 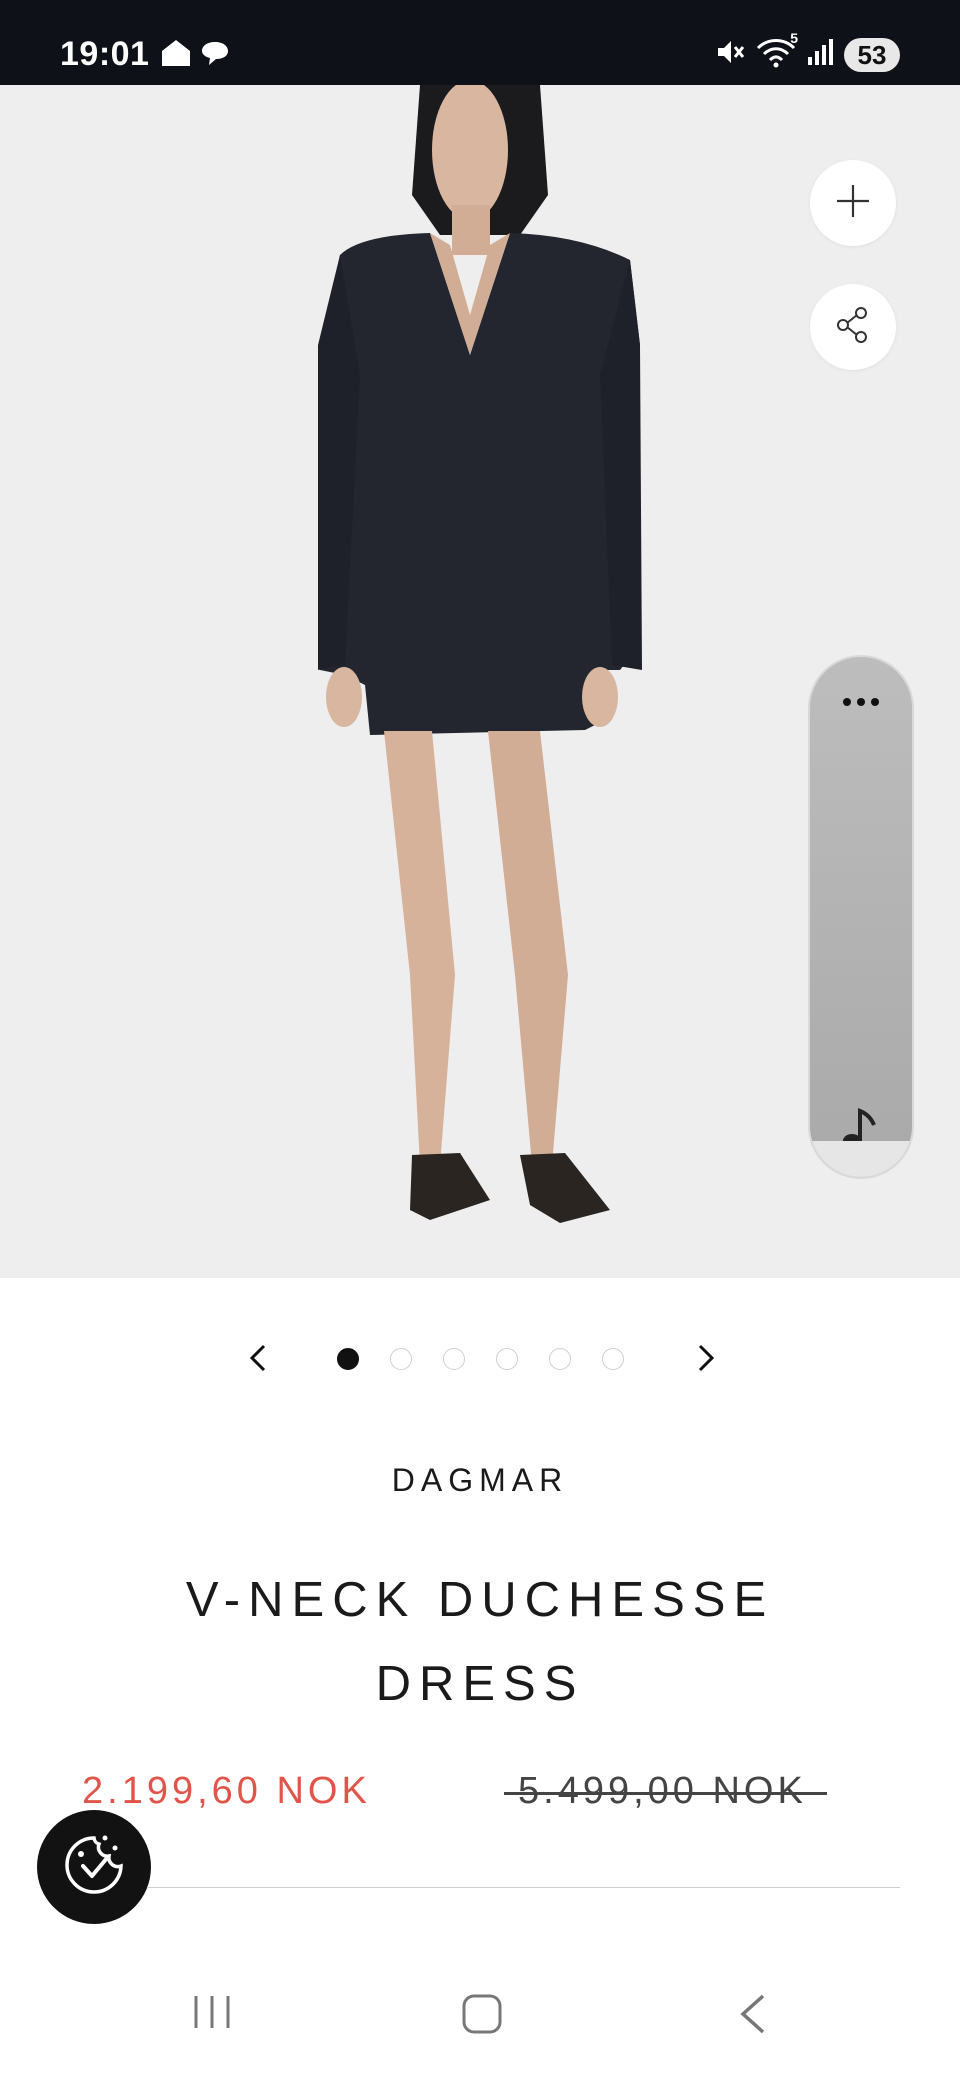 I want to click on more-icon, so click(x=861, y=704).